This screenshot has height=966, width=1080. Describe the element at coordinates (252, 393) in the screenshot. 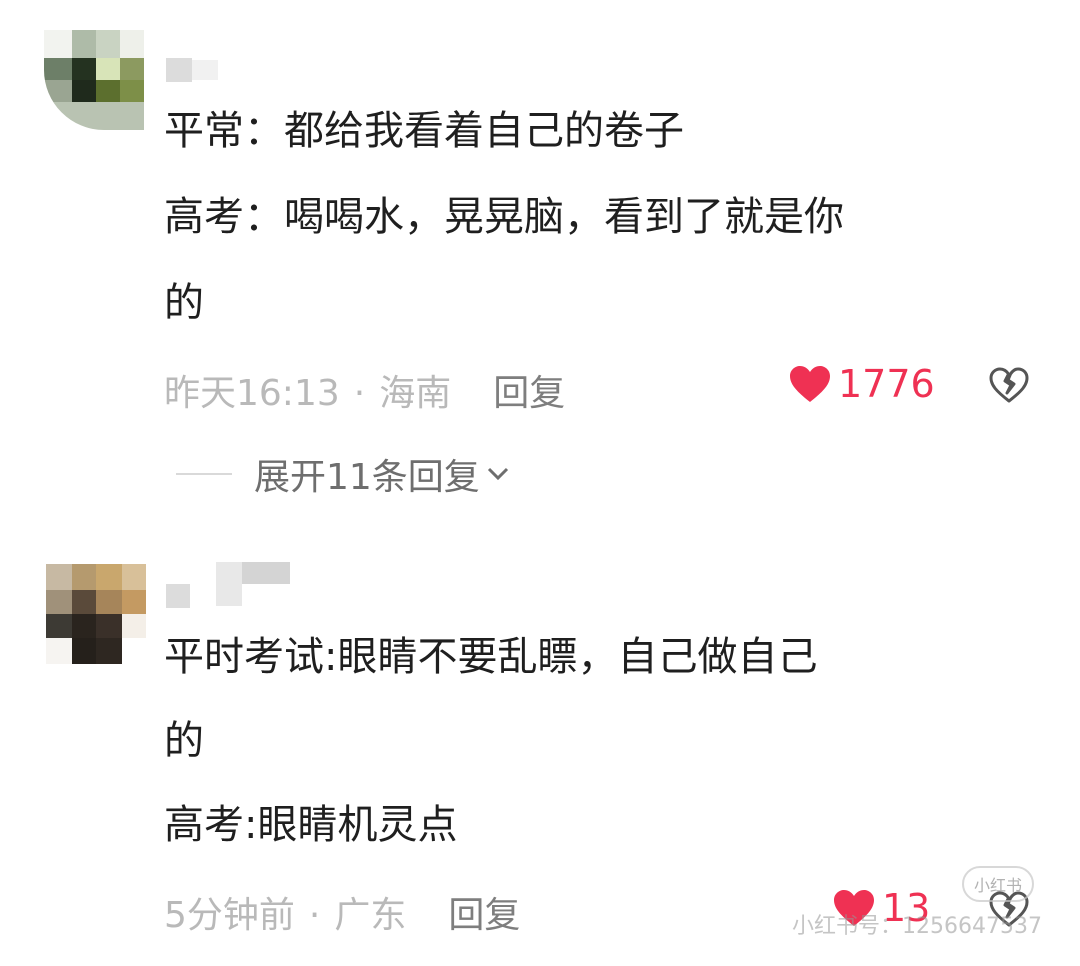

I see `timestamp: 昨天16:13` at that location.